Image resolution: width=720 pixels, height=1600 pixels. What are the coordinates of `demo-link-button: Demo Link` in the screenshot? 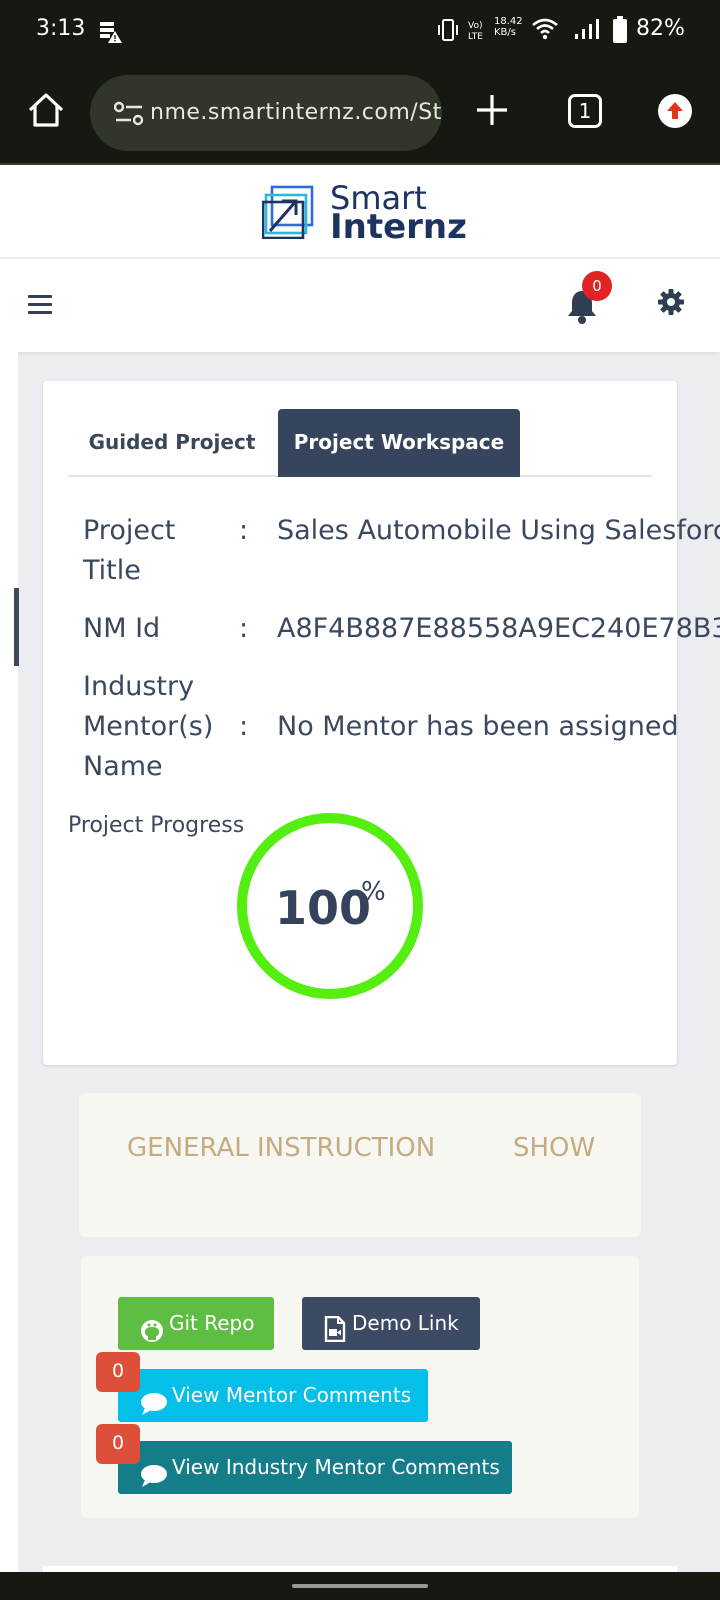 It's located at (391, 1323).